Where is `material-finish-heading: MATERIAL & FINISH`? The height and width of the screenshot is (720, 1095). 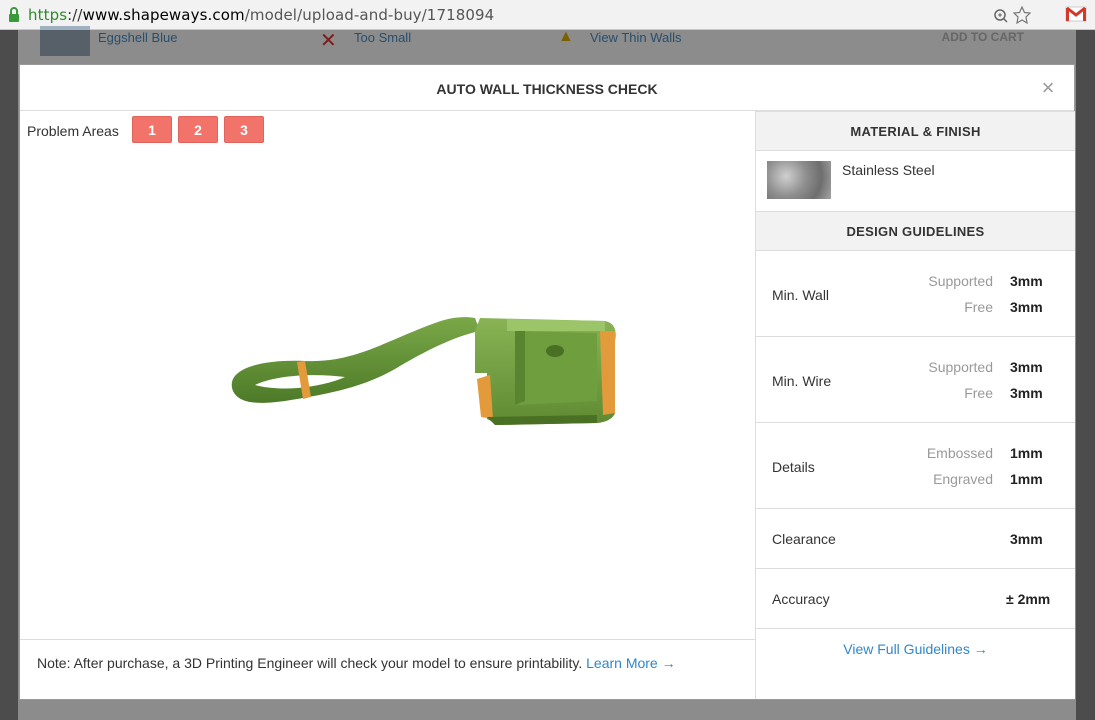
material-finish-heading: MATERIAL & FINISH is located at coordinates (915, 131).